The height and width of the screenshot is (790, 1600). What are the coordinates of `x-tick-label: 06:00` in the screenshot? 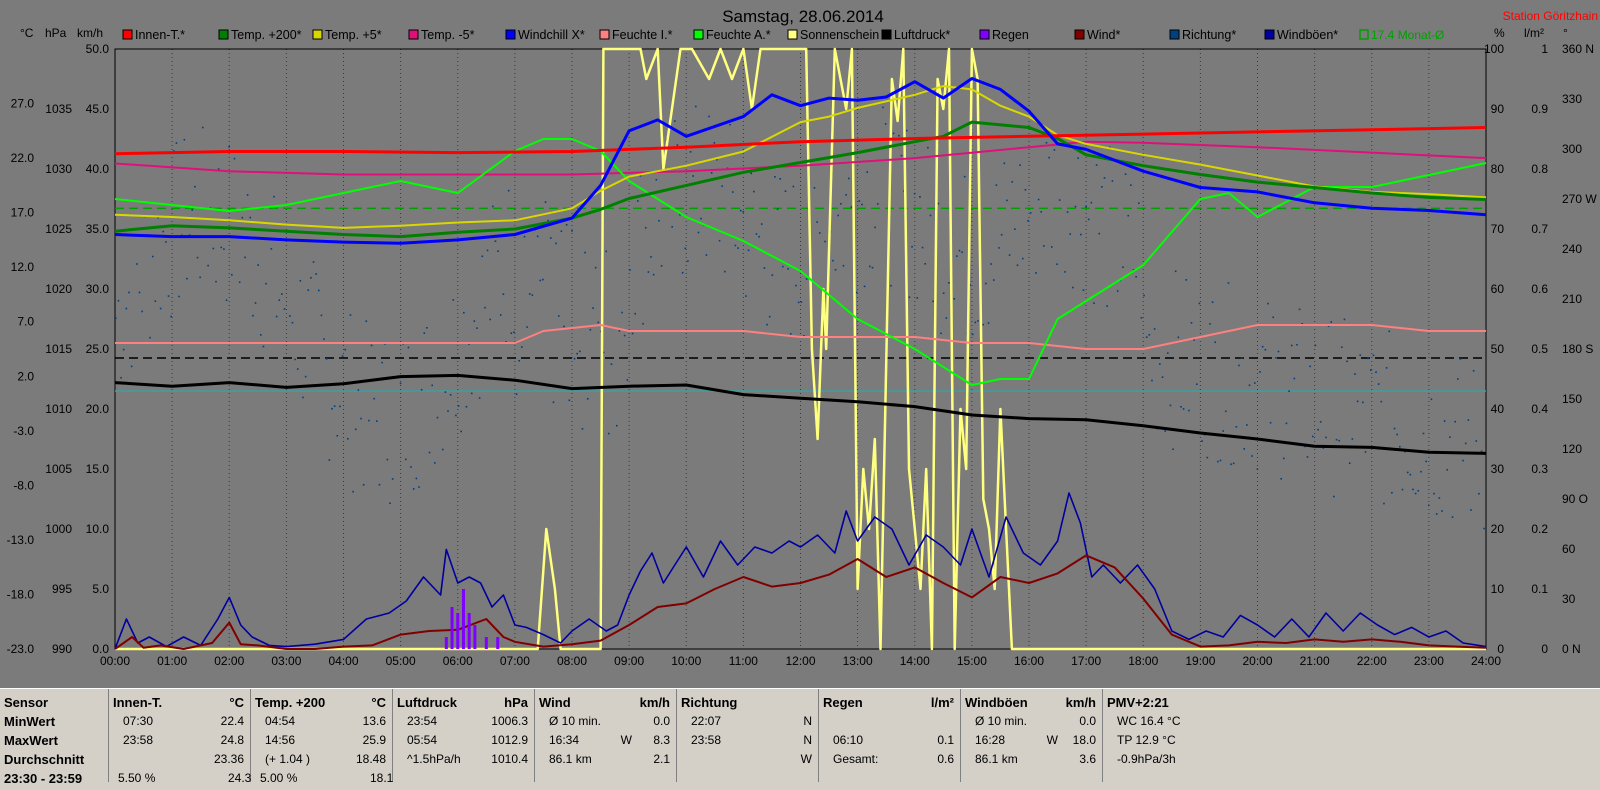 It's located at (458, 661).